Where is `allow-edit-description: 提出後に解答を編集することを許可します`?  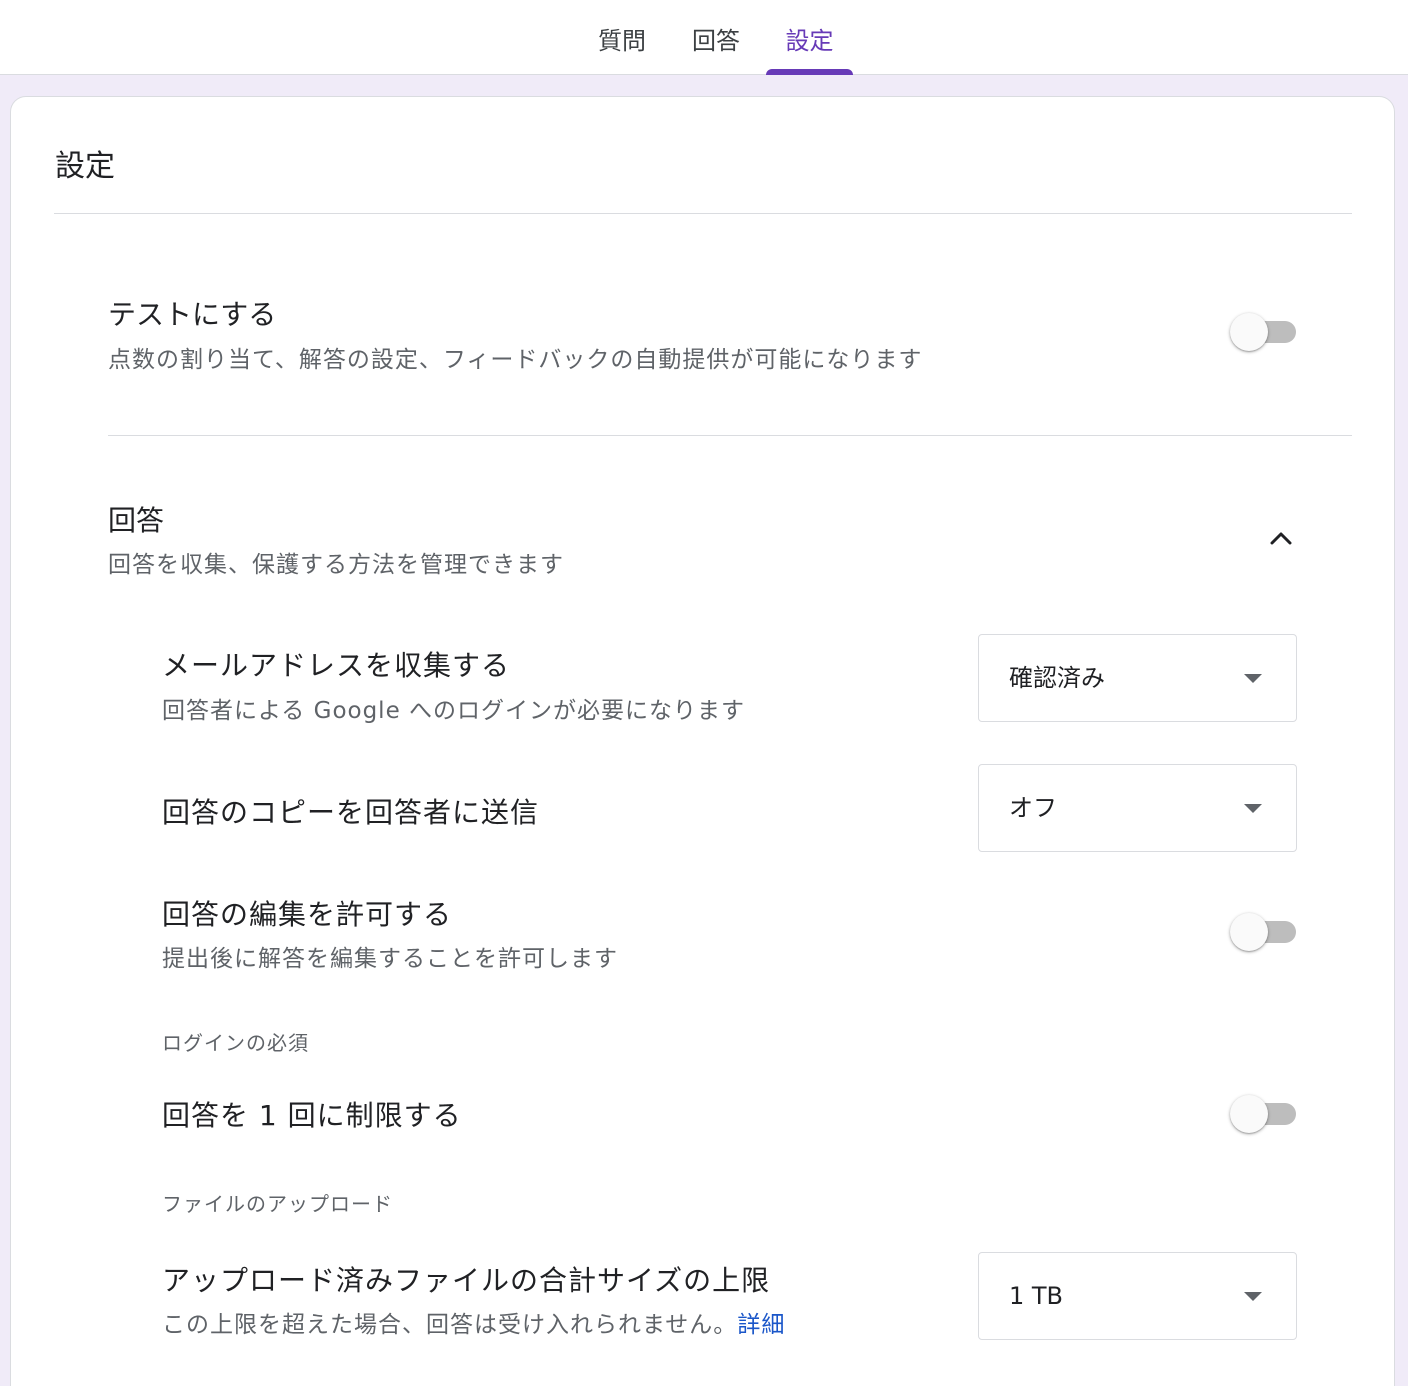
allow-edit-description: 提出後に解答を編集することを許可します is located at coordinates (390, 959).